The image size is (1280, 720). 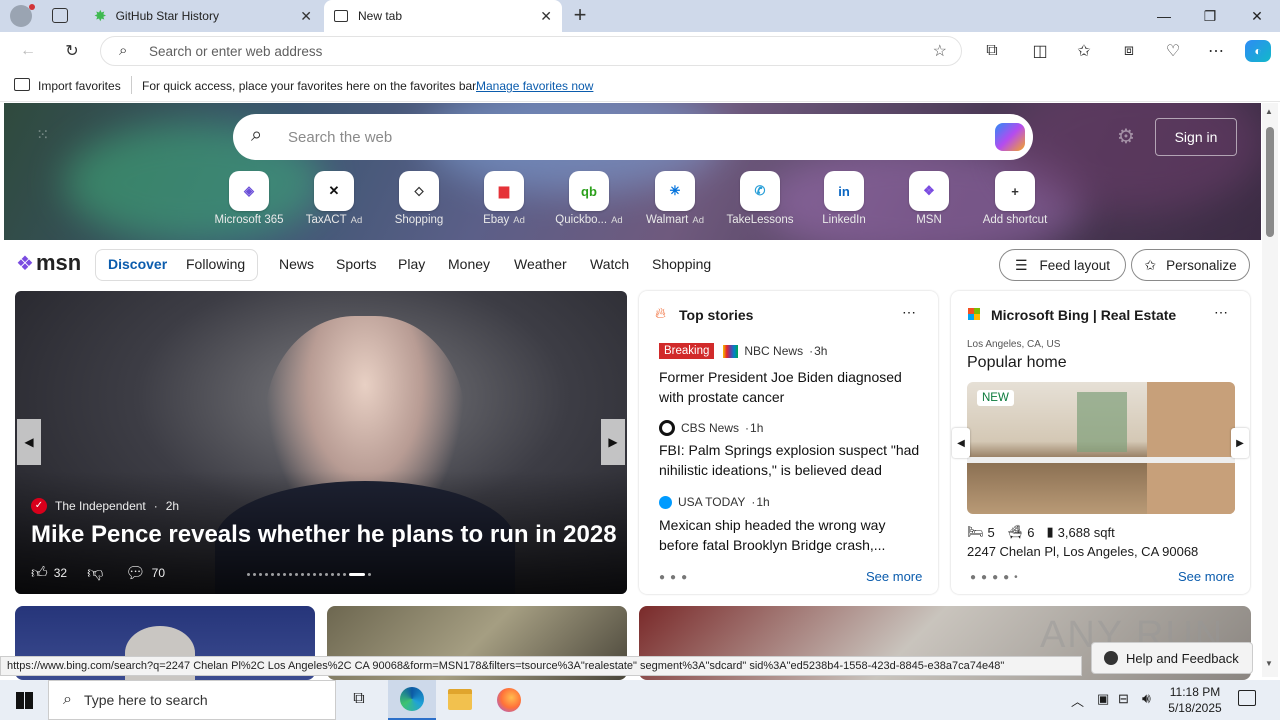 I want to click on like-icon: 👍︎, so click(x=39, y=573).